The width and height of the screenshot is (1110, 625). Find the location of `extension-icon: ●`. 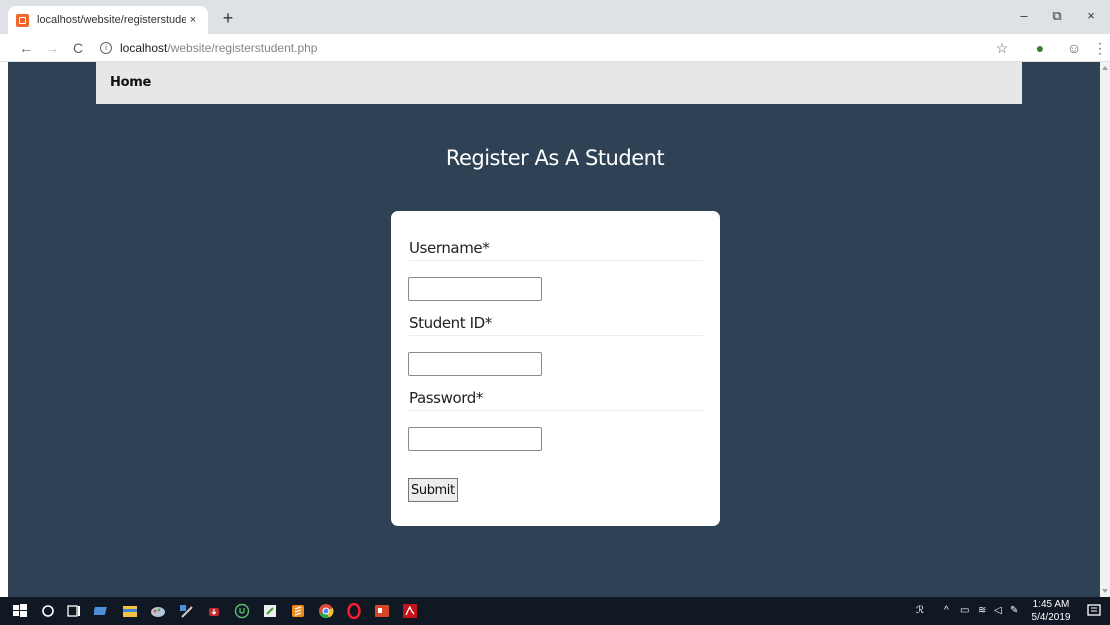

extension-icon: ● is located at coordinates (1040, 48).